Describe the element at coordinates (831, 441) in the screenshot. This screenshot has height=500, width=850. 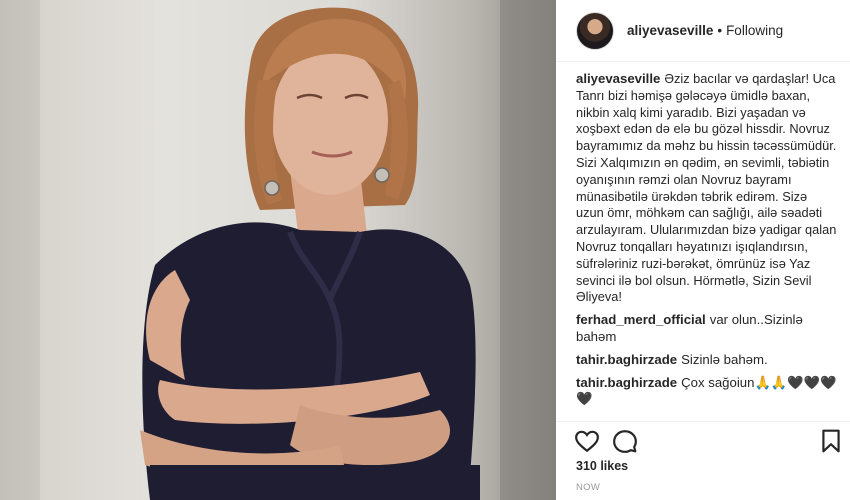
I see `bookmark-icon` at that location.